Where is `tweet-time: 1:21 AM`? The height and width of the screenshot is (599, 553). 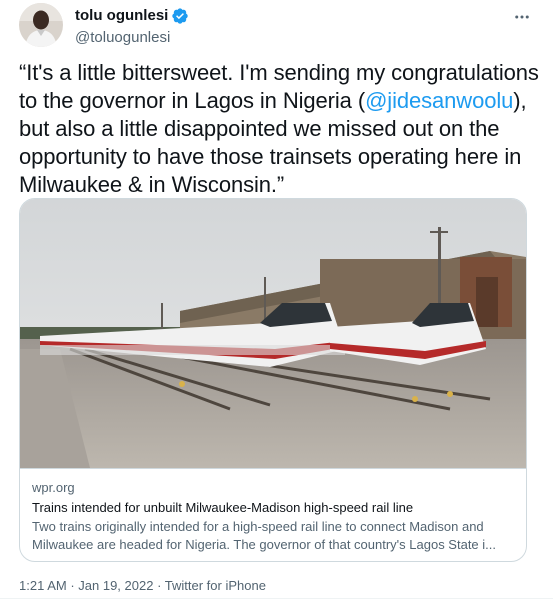 tweet-time: 1:21 AM is located at coordinates (43, 585).